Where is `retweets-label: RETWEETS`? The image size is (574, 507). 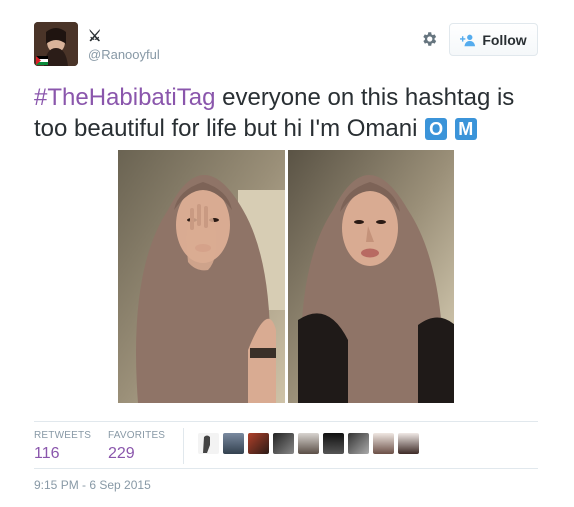 retweets-label: RETWEETS is located at coordinates (63, 435).